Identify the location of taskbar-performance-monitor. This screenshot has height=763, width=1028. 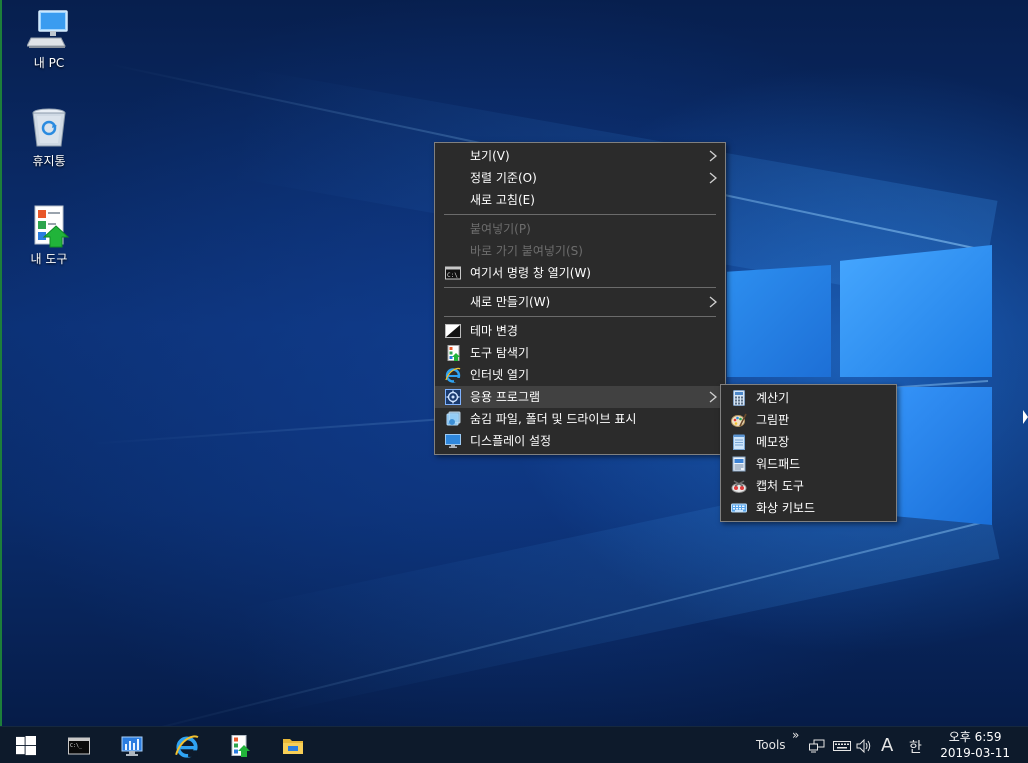
(131, 745).